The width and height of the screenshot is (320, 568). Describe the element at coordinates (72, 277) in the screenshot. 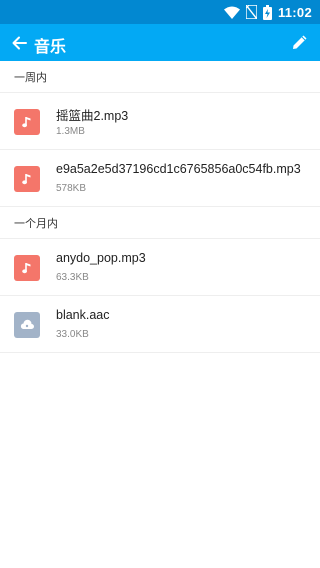

I see `file-size: 63.3KB` at that location.